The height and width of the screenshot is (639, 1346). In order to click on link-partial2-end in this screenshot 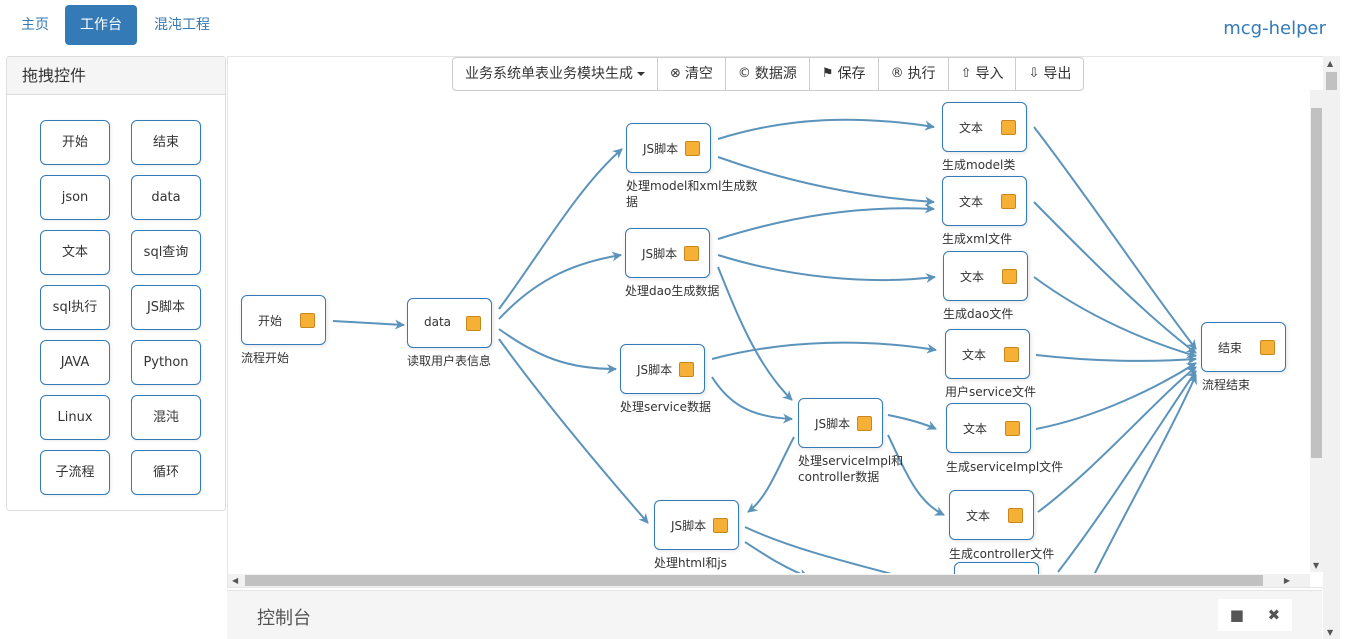, I will do `click(1145, 473)`.